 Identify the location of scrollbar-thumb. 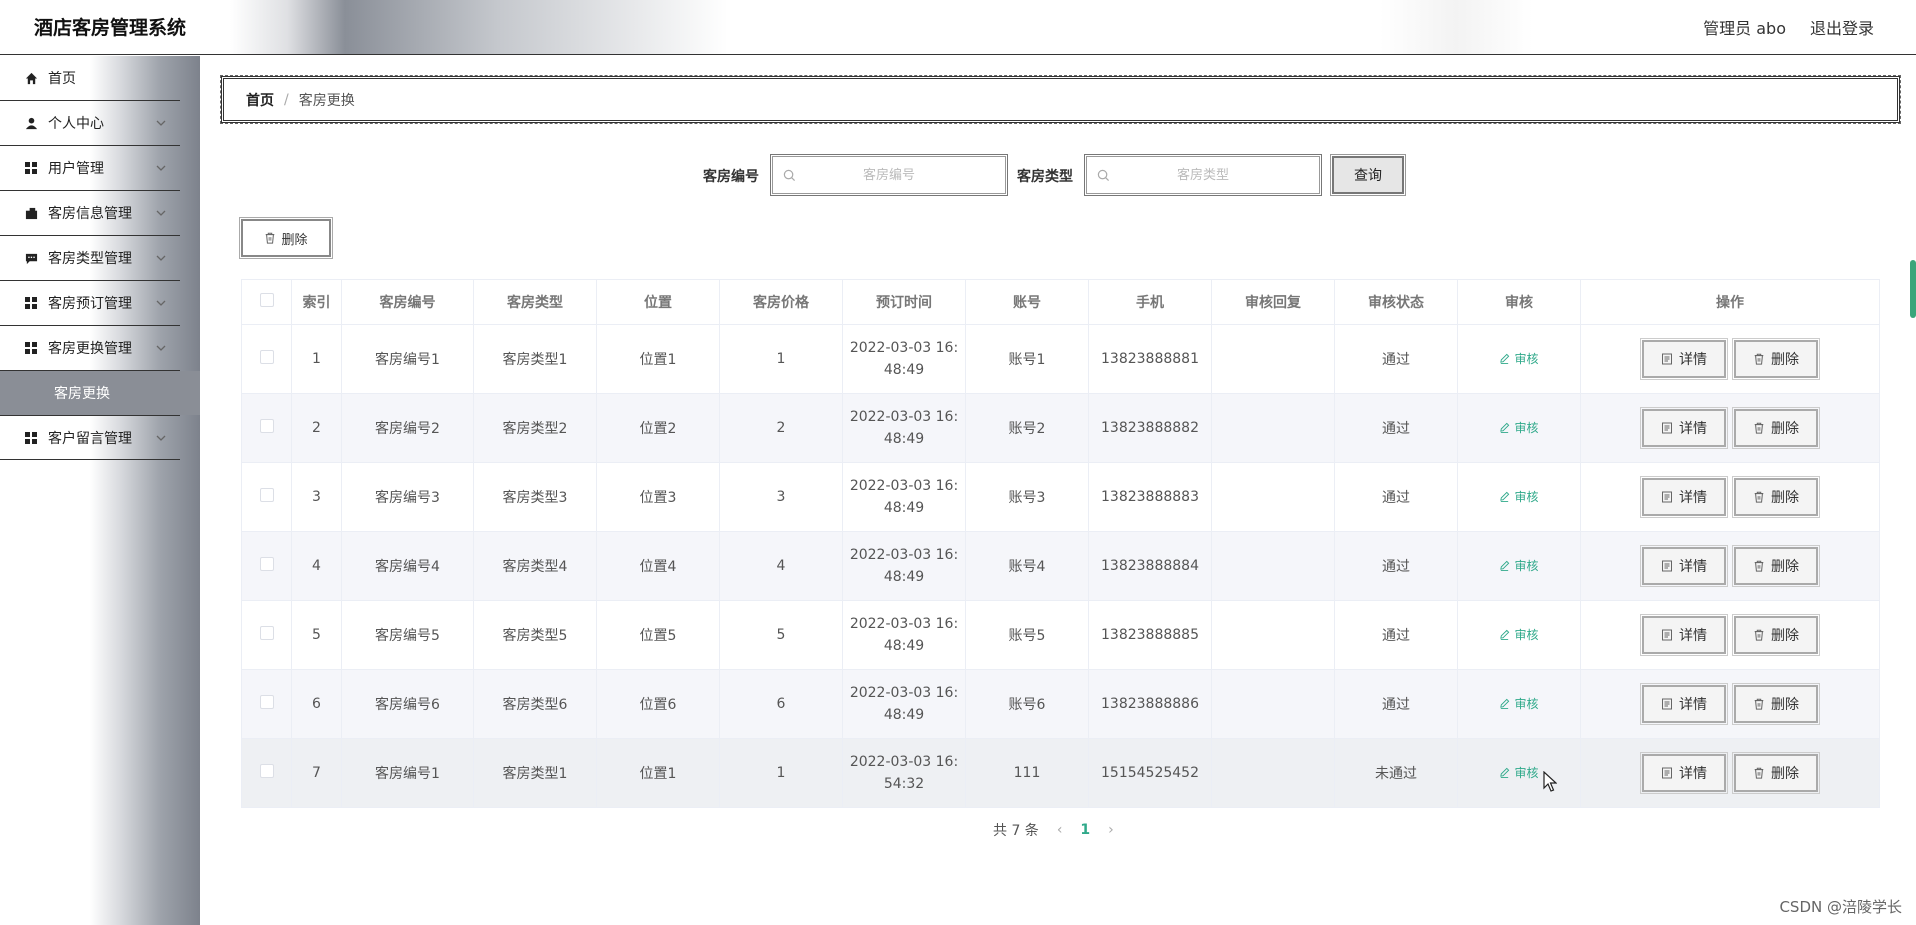
(1913, 289).